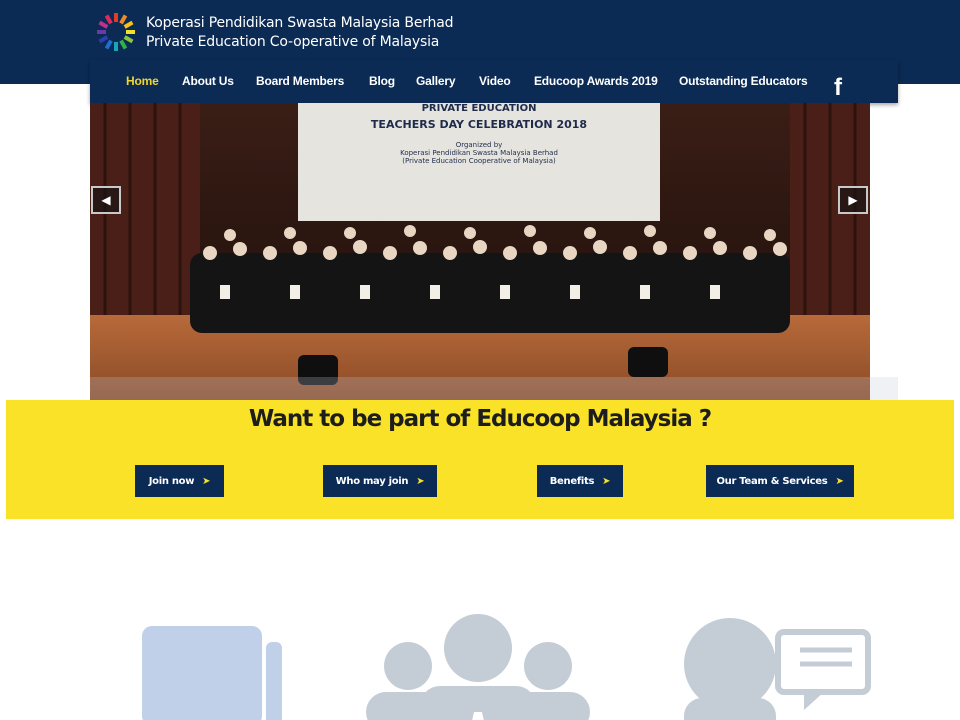 This screenshot has width=960, height=720. I want to click on nav-educoop-awards: Educoop Awards 2019, so click(596, 81).